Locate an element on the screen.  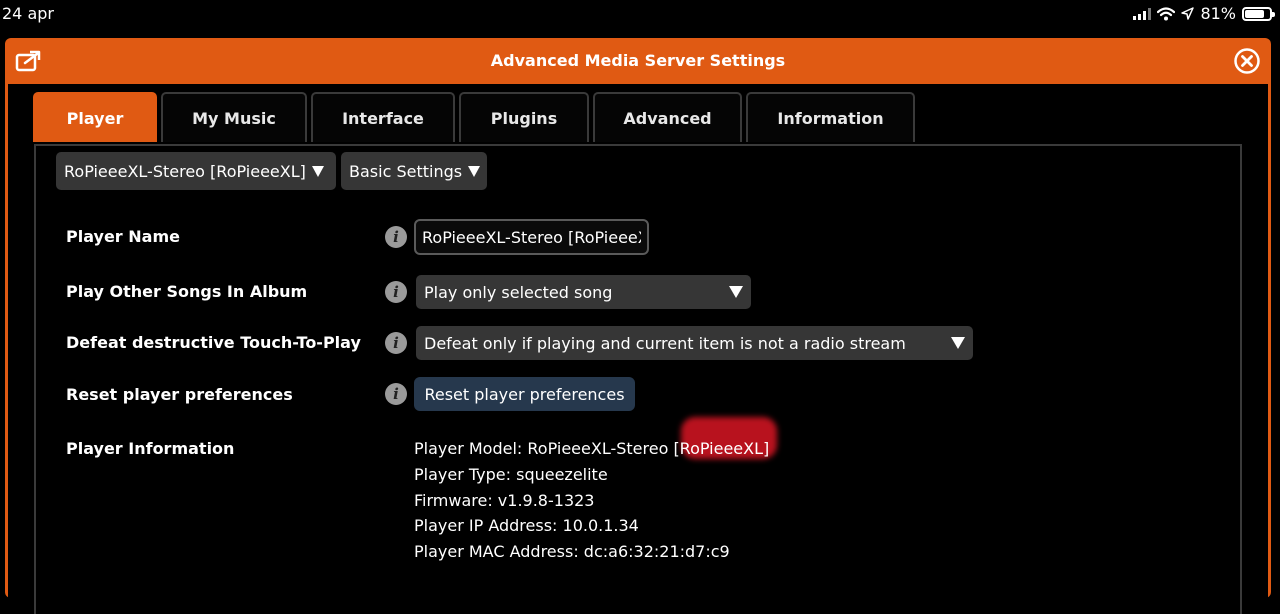
tab-plugins: Plugins is located at coordinates (524, 117).